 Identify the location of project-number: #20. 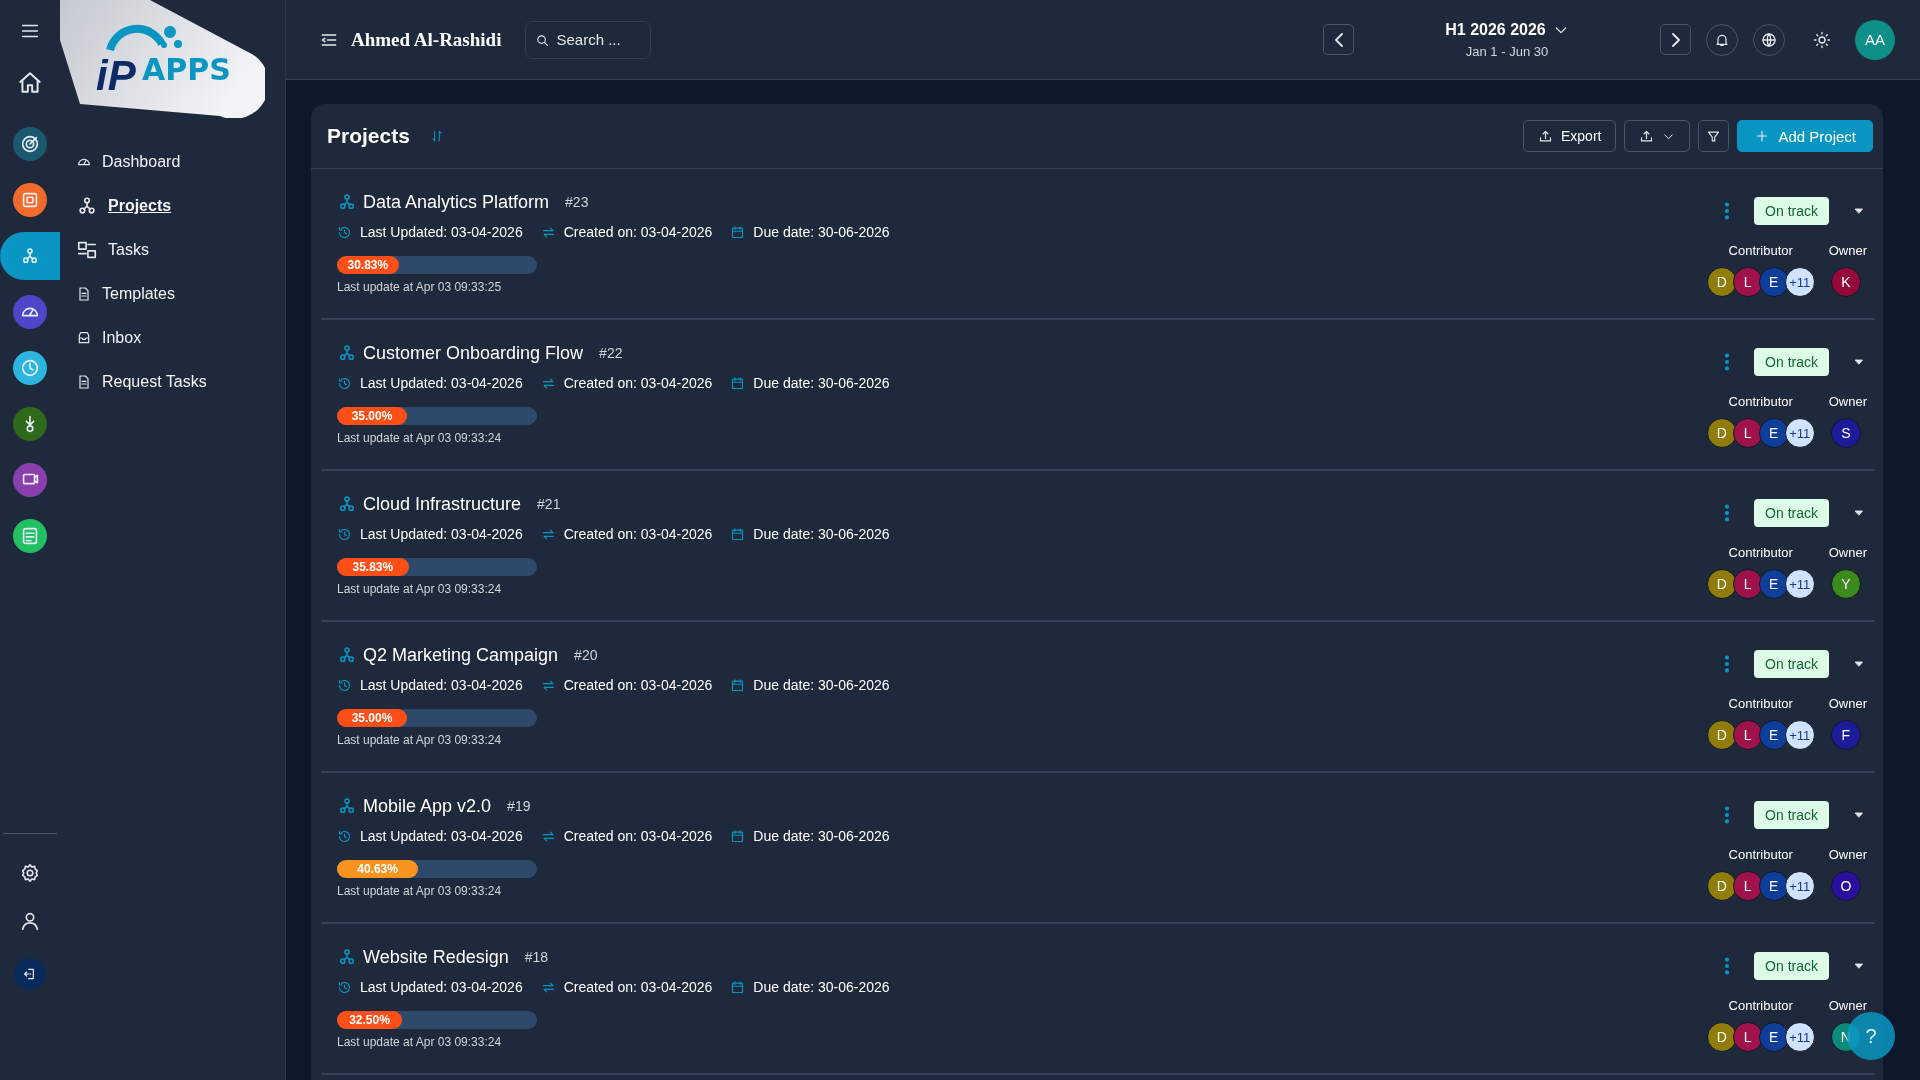
(586, 655).